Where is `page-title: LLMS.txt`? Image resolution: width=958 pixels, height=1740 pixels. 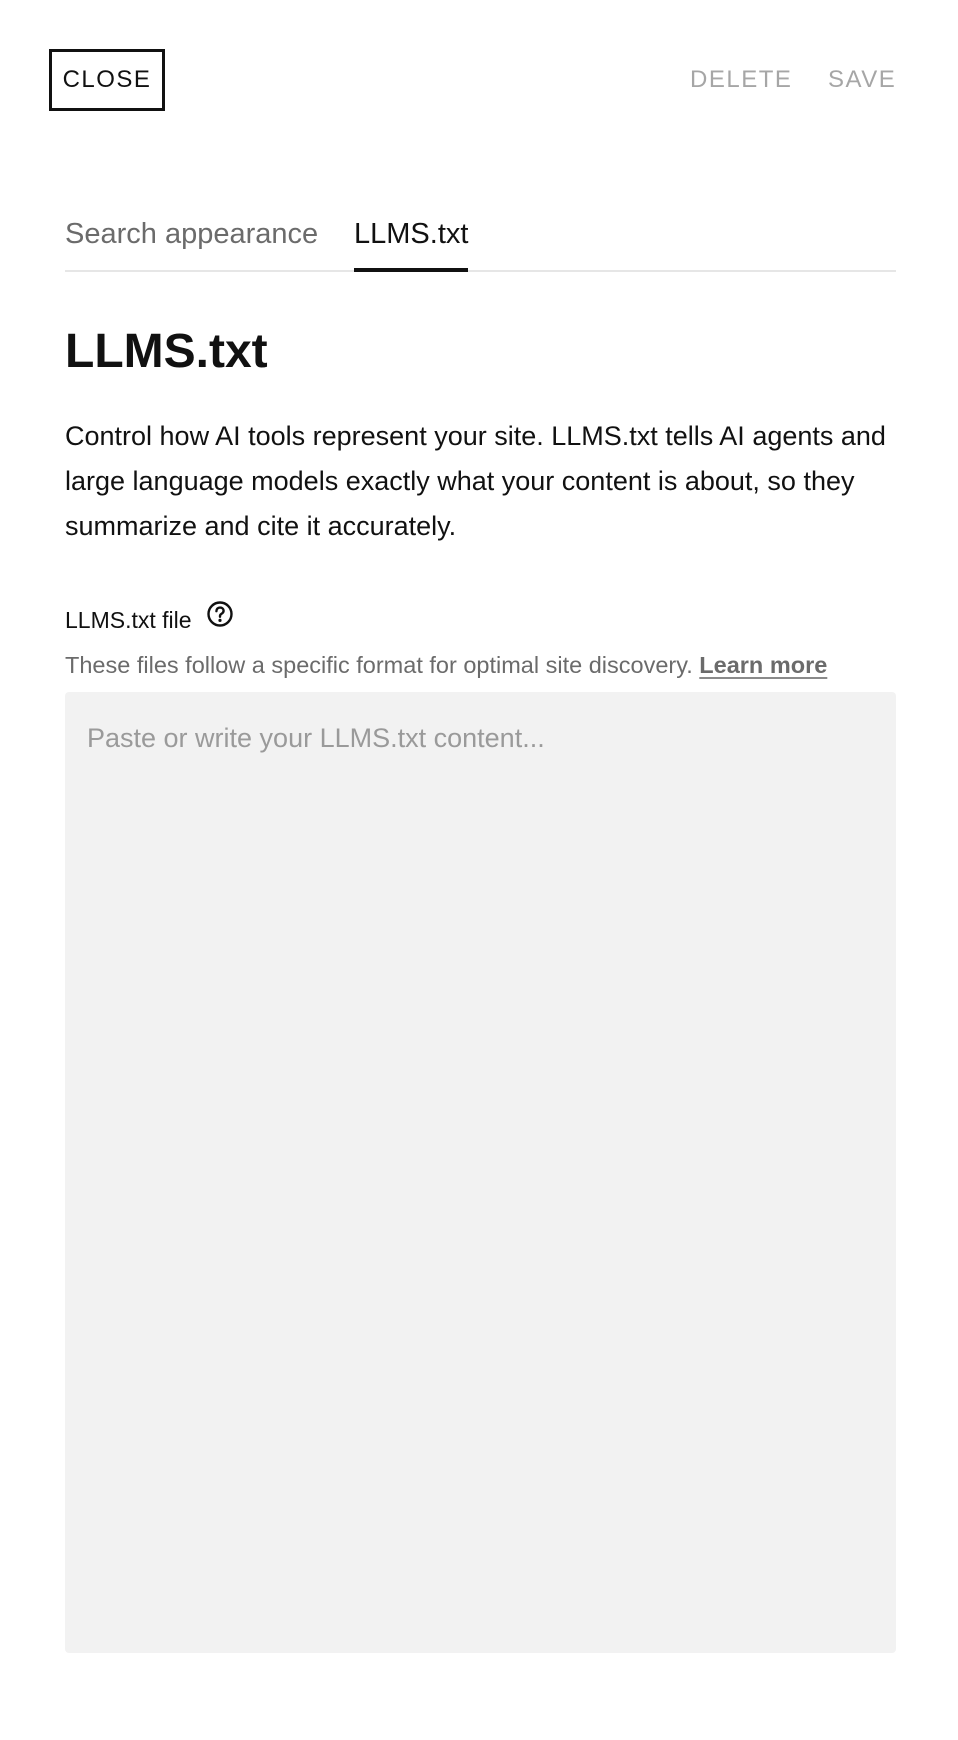
page-title: LLMS.txt is located at coordinates (166, 351).